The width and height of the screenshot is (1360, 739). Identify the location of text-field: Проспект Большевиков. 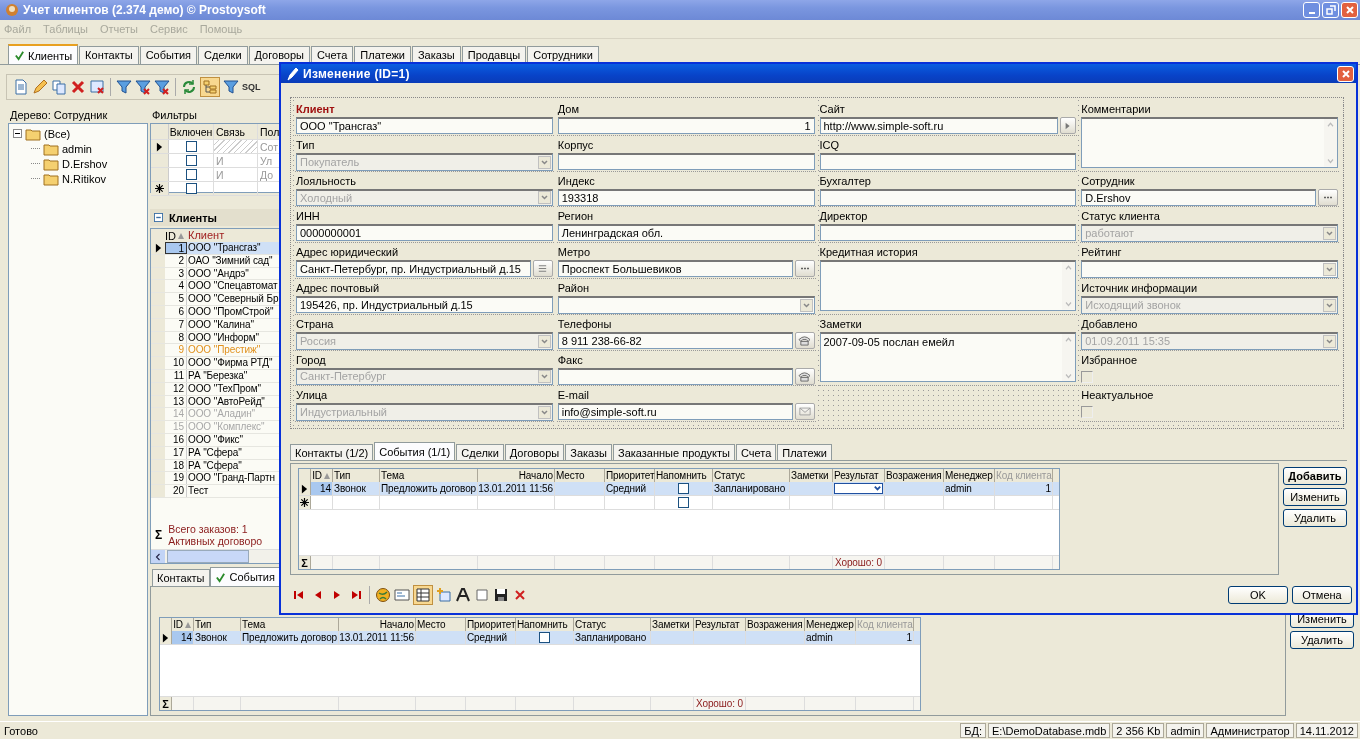
(675, 269).